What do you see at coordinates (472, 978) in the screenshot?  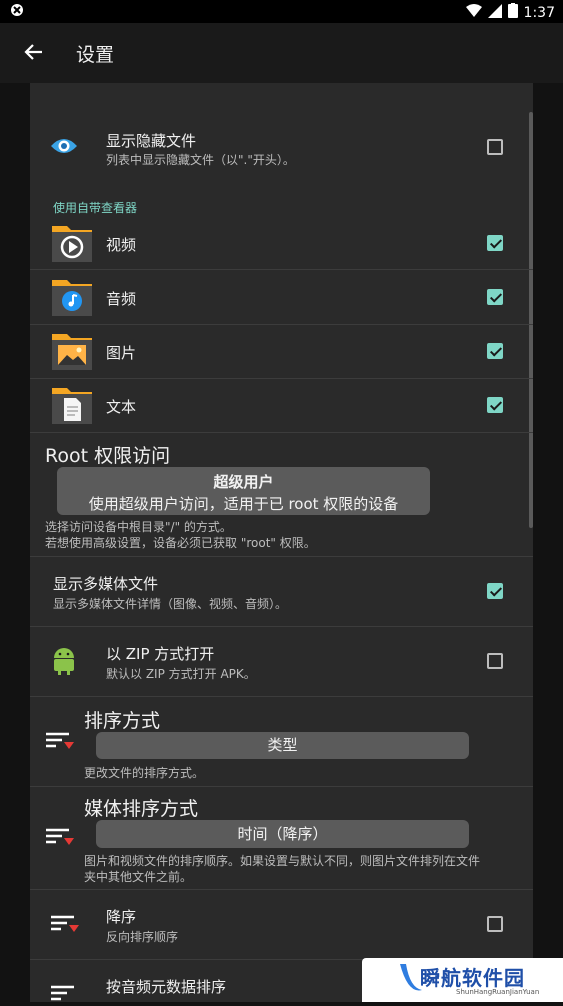 I see `watermark-text: 瞬航软件园` at bounding box center [472, 978].